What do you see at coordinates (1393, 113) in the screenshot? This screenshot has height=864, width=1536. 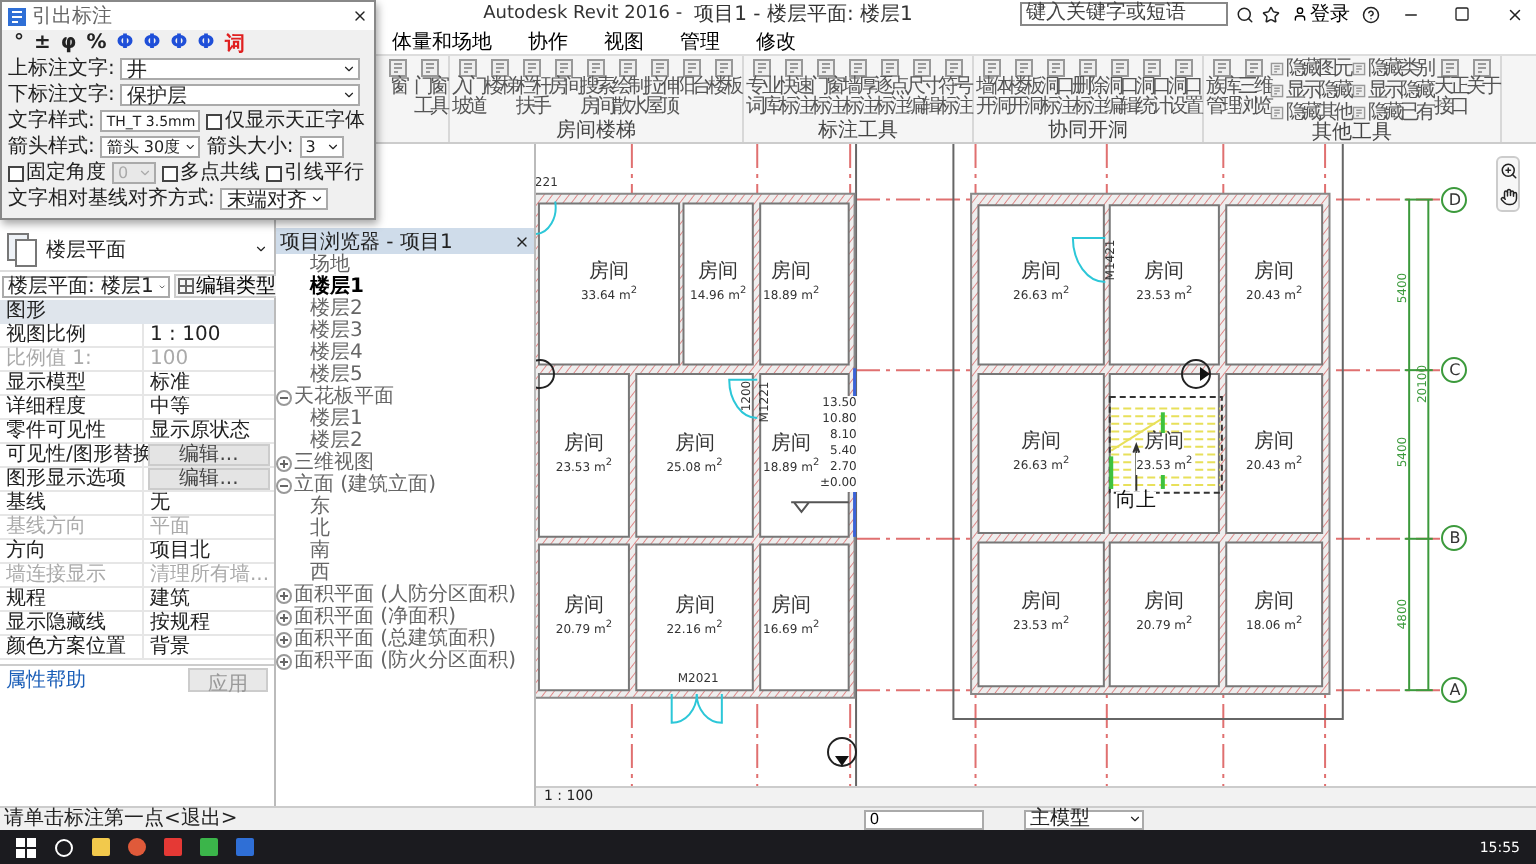 I see `ribbon-button: 隐藏已有` at bounding box center [1393, 113].